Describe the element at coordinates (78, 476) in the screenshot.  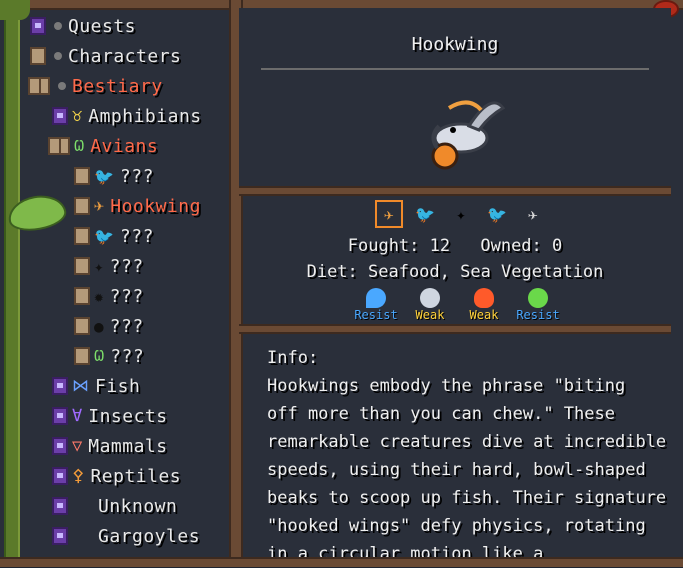
I see `reptile-outline-icon: ⚴` at that location.